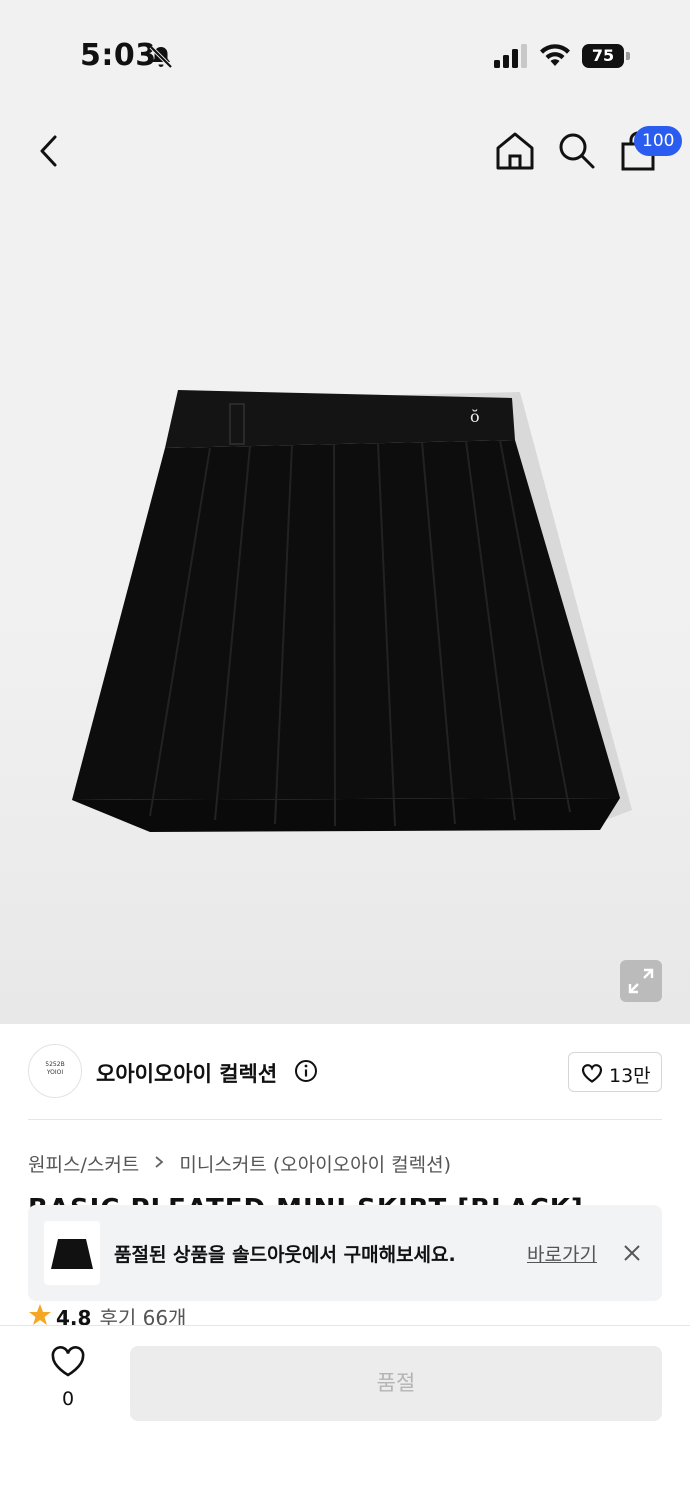 The width and height of the screenshot is (690, 1500). What do you see at coordinates (315, 1165) in the screenshot?
I see `breadcrumb-category2: 미니스커트 (오아이오아이 컬렉션)` at bounding box center [315, 1165].